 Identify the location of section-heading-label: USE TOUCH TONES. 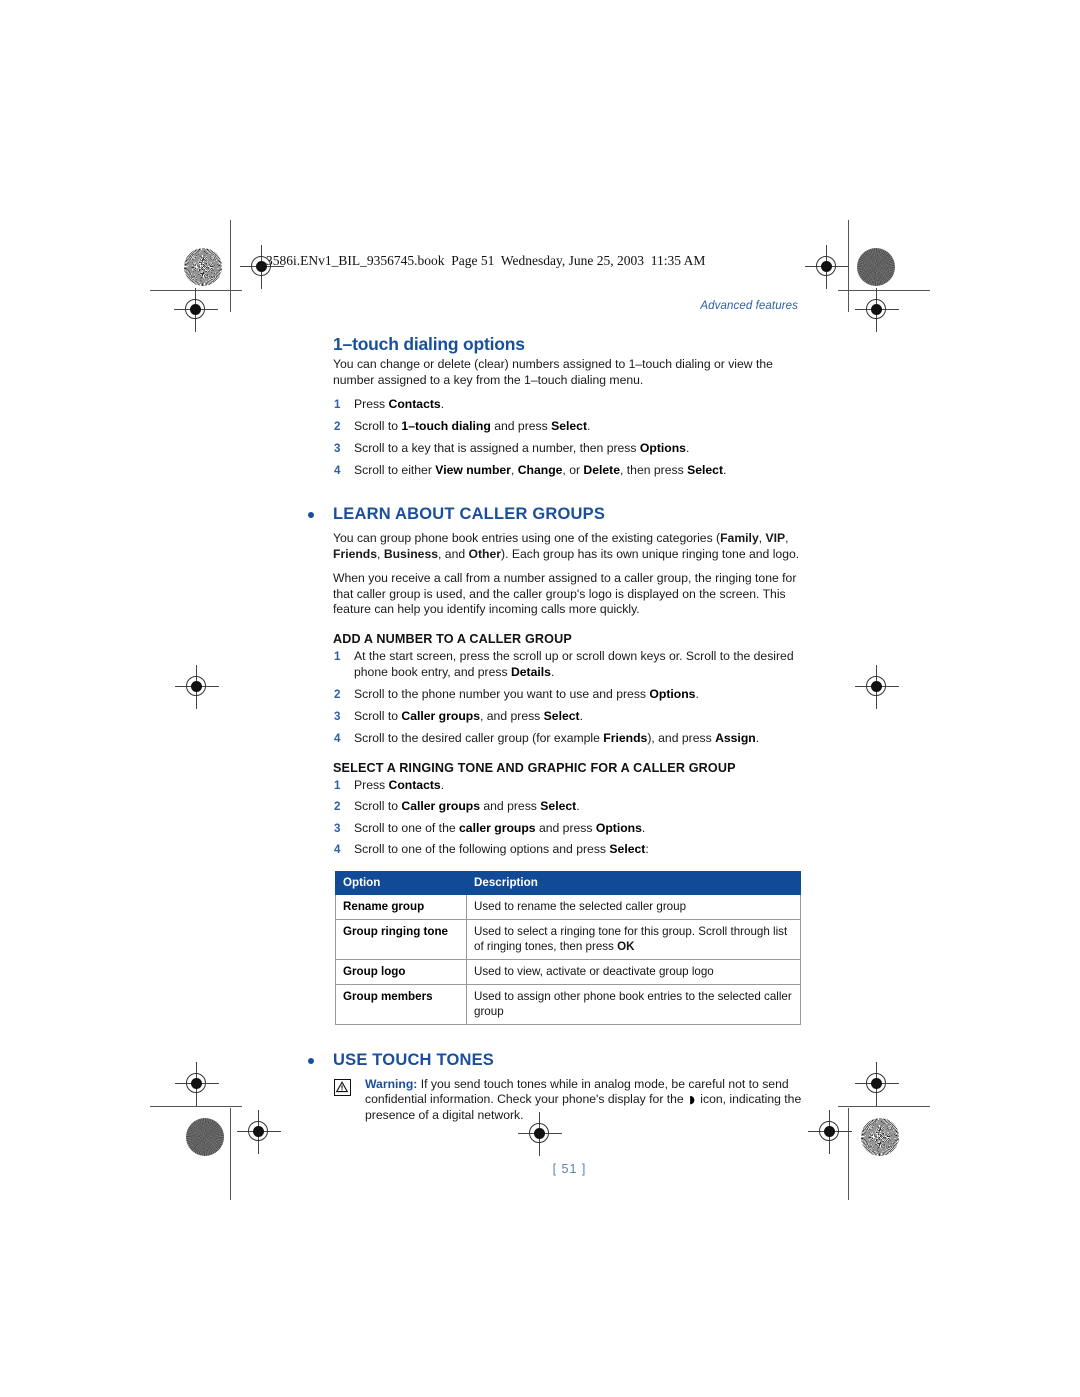
(413, 1059).